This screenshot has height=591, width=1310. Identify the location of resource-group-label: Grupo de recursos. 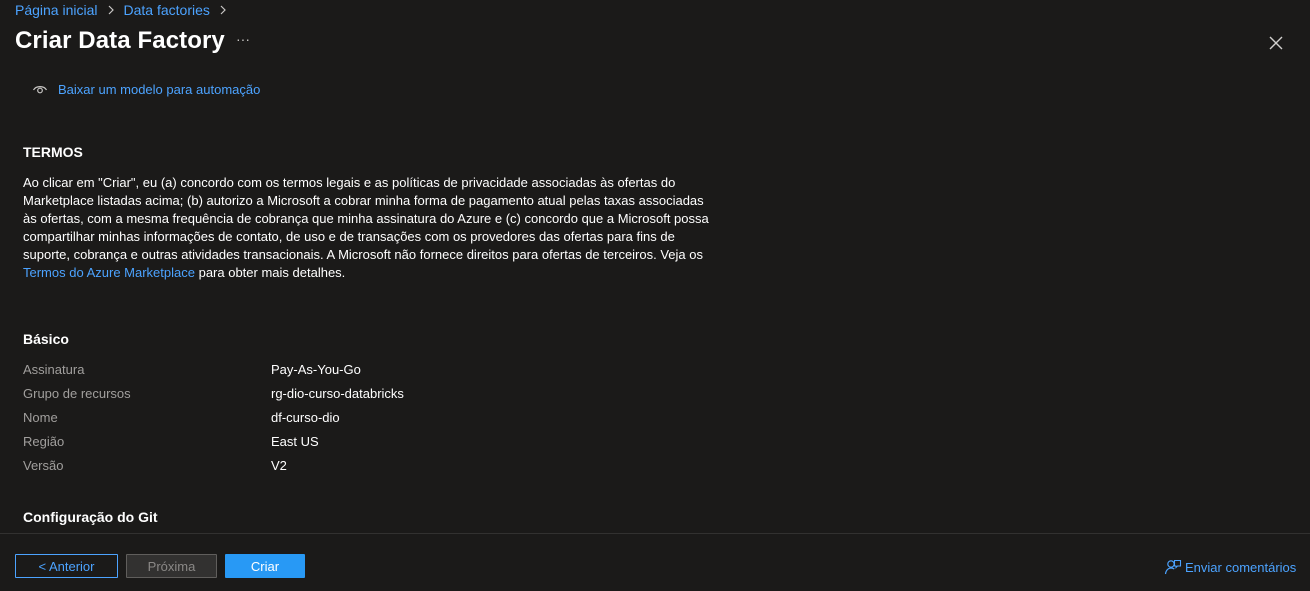
(77, 393).